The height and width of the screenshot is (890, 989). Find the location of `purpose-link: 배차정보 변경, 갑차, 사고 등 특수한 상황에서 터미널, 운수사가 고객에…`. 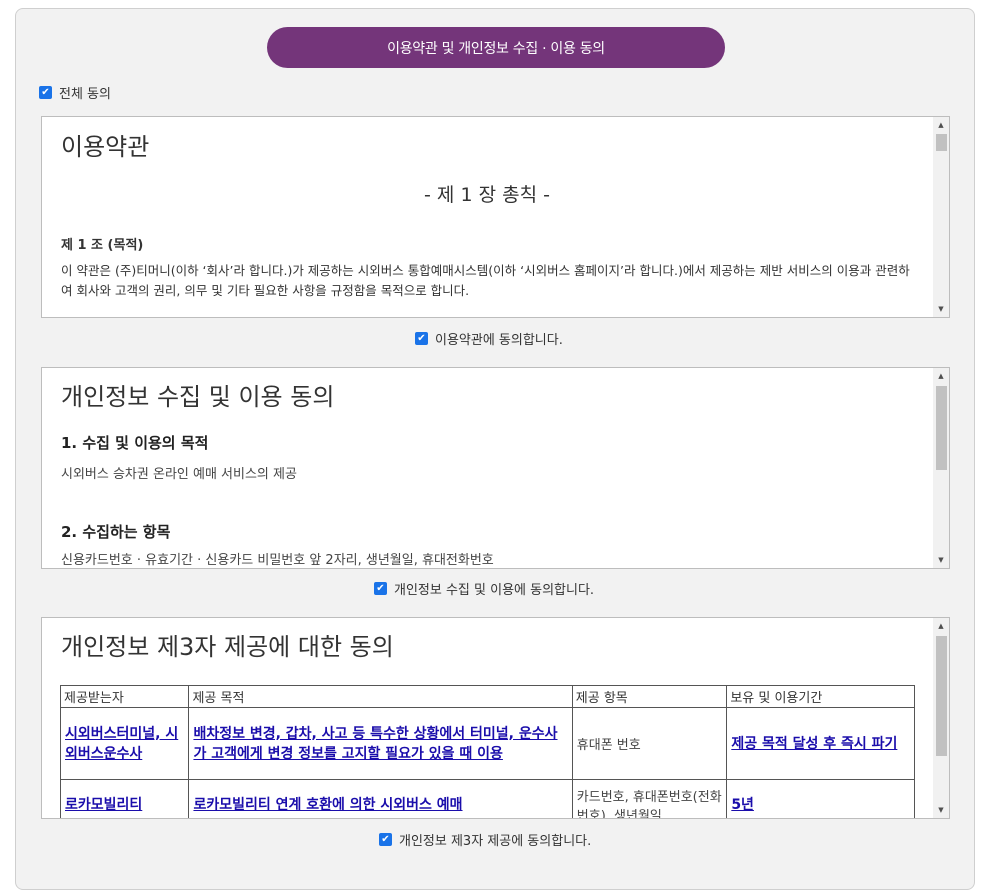

purpose-link: 배차정보 변경, 갑차, 사고 등 특수한 상황에서 터미널, 운수사가 고객에… is located at coordinates (375, 744).